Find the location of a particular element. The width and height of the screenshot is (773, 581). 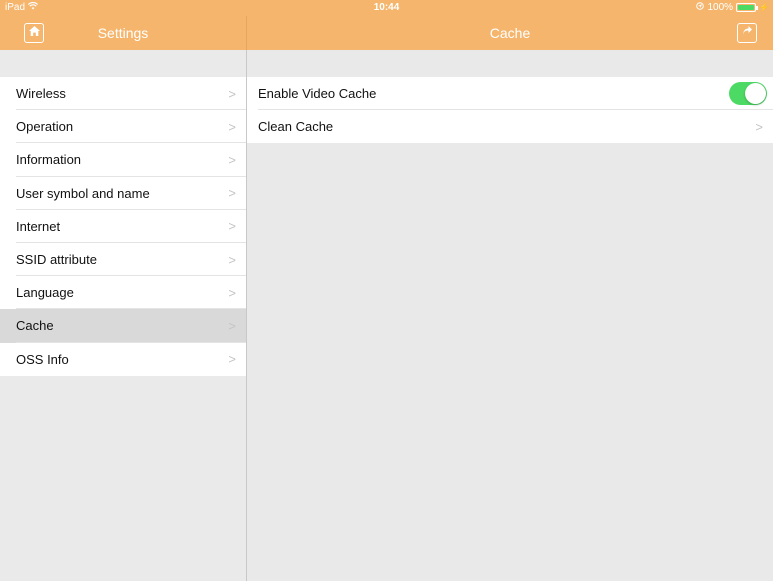

master-title: Settings is located at coordinates (123, 33).